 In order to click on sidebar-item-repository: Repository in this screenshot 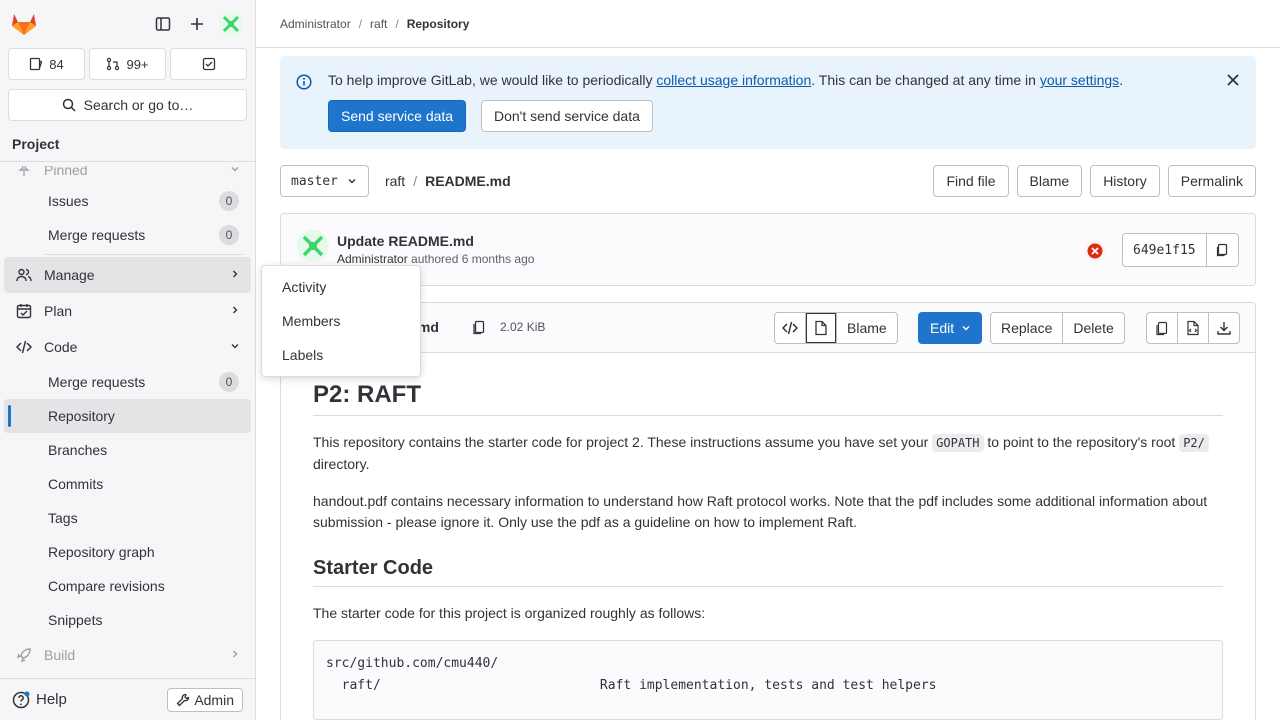, I will do `click(127, 416)`.